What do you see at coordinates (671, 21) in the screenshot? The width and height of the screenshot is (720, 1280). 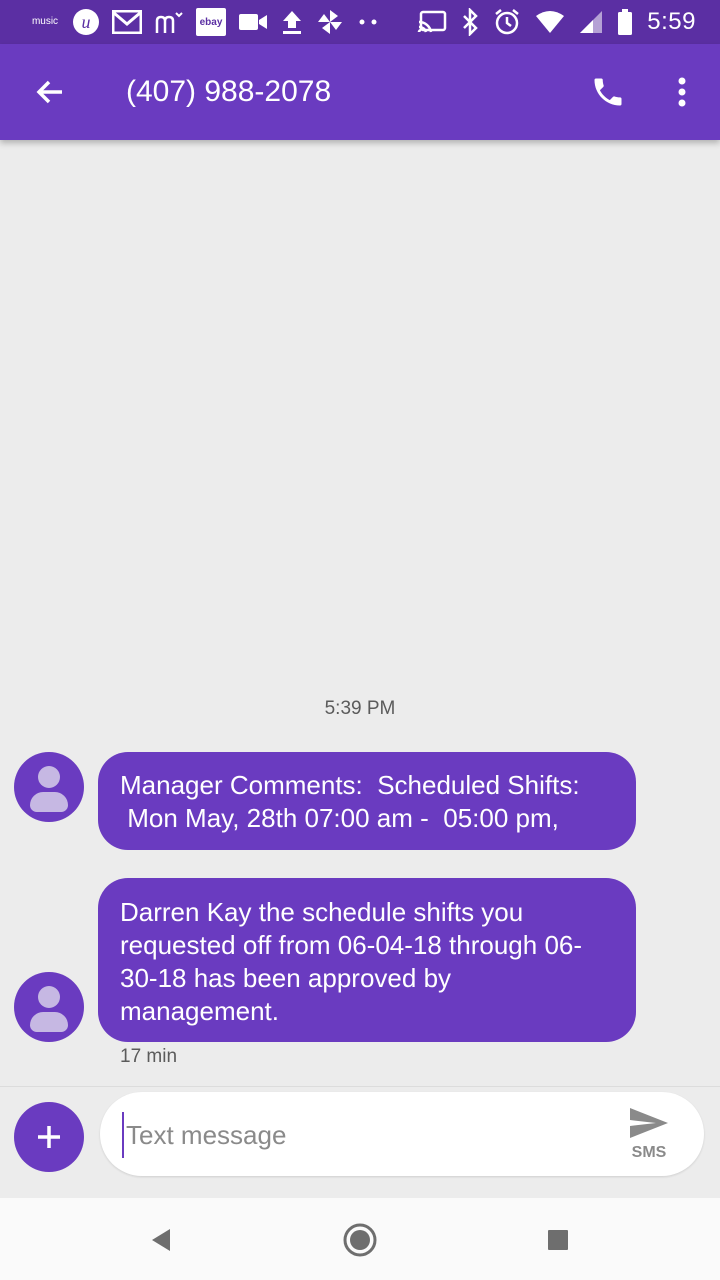 I see `clock: 5:59` at bounding box center [671, 21].